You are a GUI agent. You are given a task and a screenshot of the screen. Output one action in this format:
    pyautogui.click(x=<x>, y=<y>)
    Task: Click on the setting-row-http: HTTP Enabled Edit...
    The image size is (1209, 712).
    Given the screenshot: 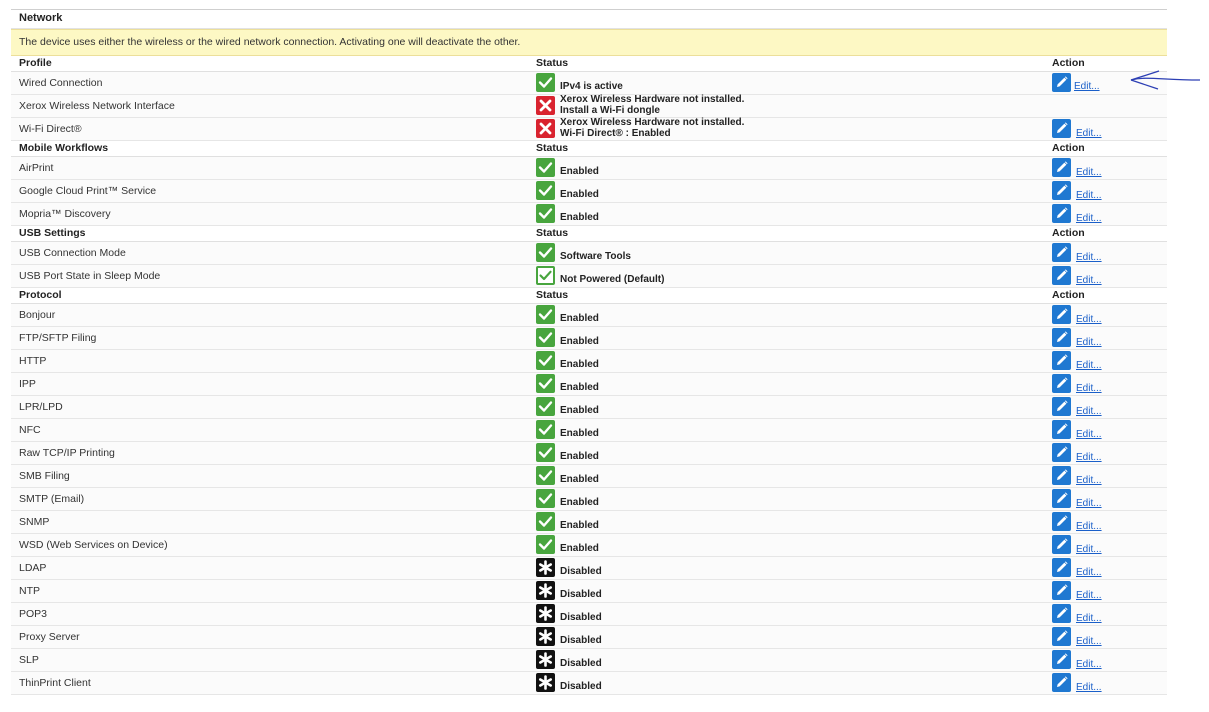 What is the action you would take?
    pyautogui.click(x=589, y=361)
    